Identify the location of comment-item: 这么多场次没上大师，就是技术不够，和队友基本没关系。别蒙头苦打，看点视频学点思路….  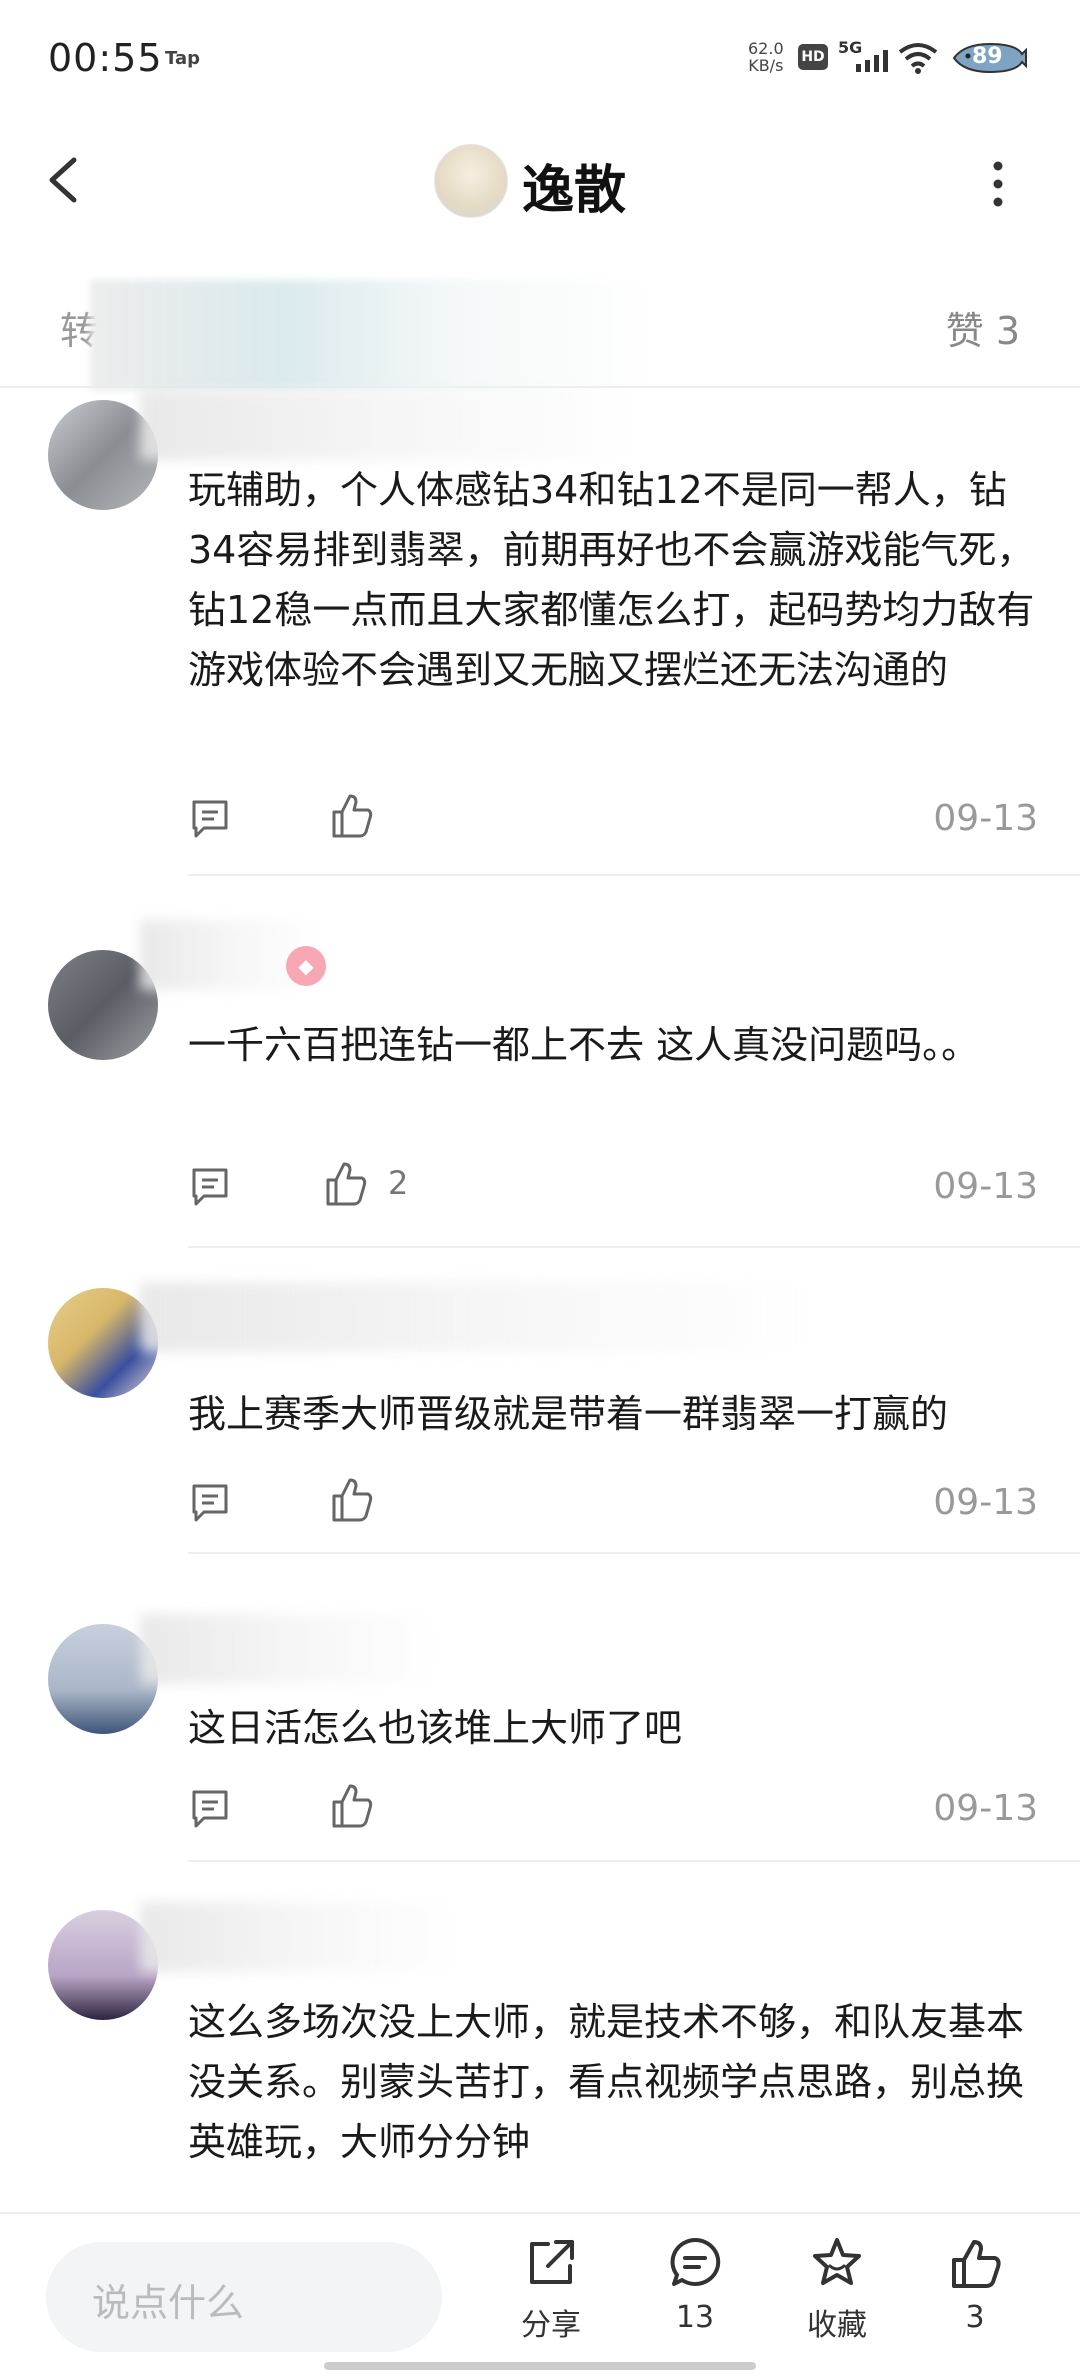
(540, 2039).